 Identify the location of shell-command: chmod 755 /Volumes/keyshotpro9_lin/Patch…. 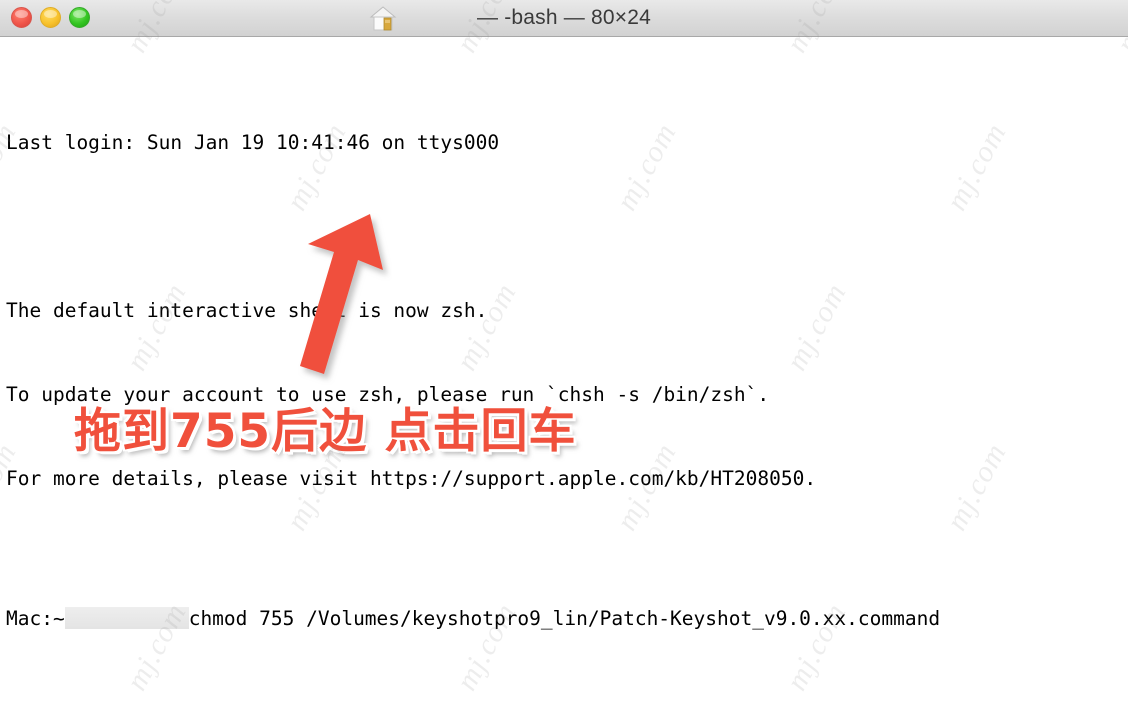
(564, 618).